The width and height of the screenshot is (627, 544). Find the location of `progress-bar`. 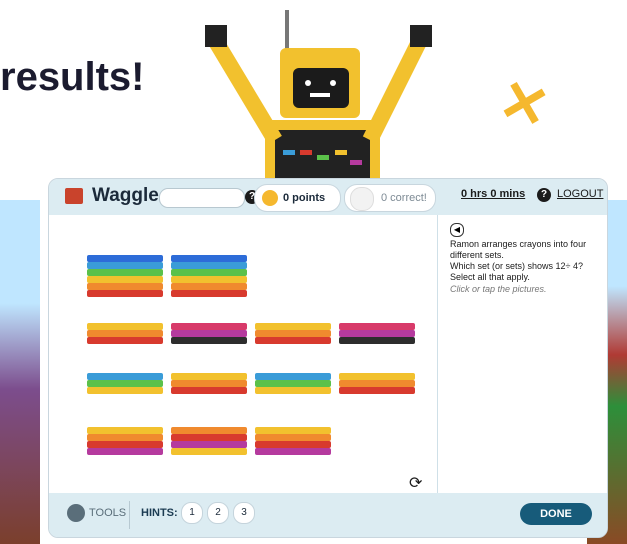

progress-bar is located at coordinates (202, 198).